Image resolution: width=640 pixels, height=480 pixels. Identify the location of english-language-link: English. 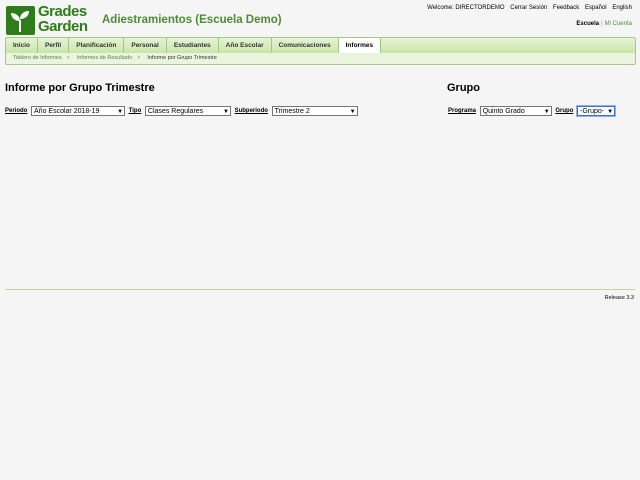
(622, 8).